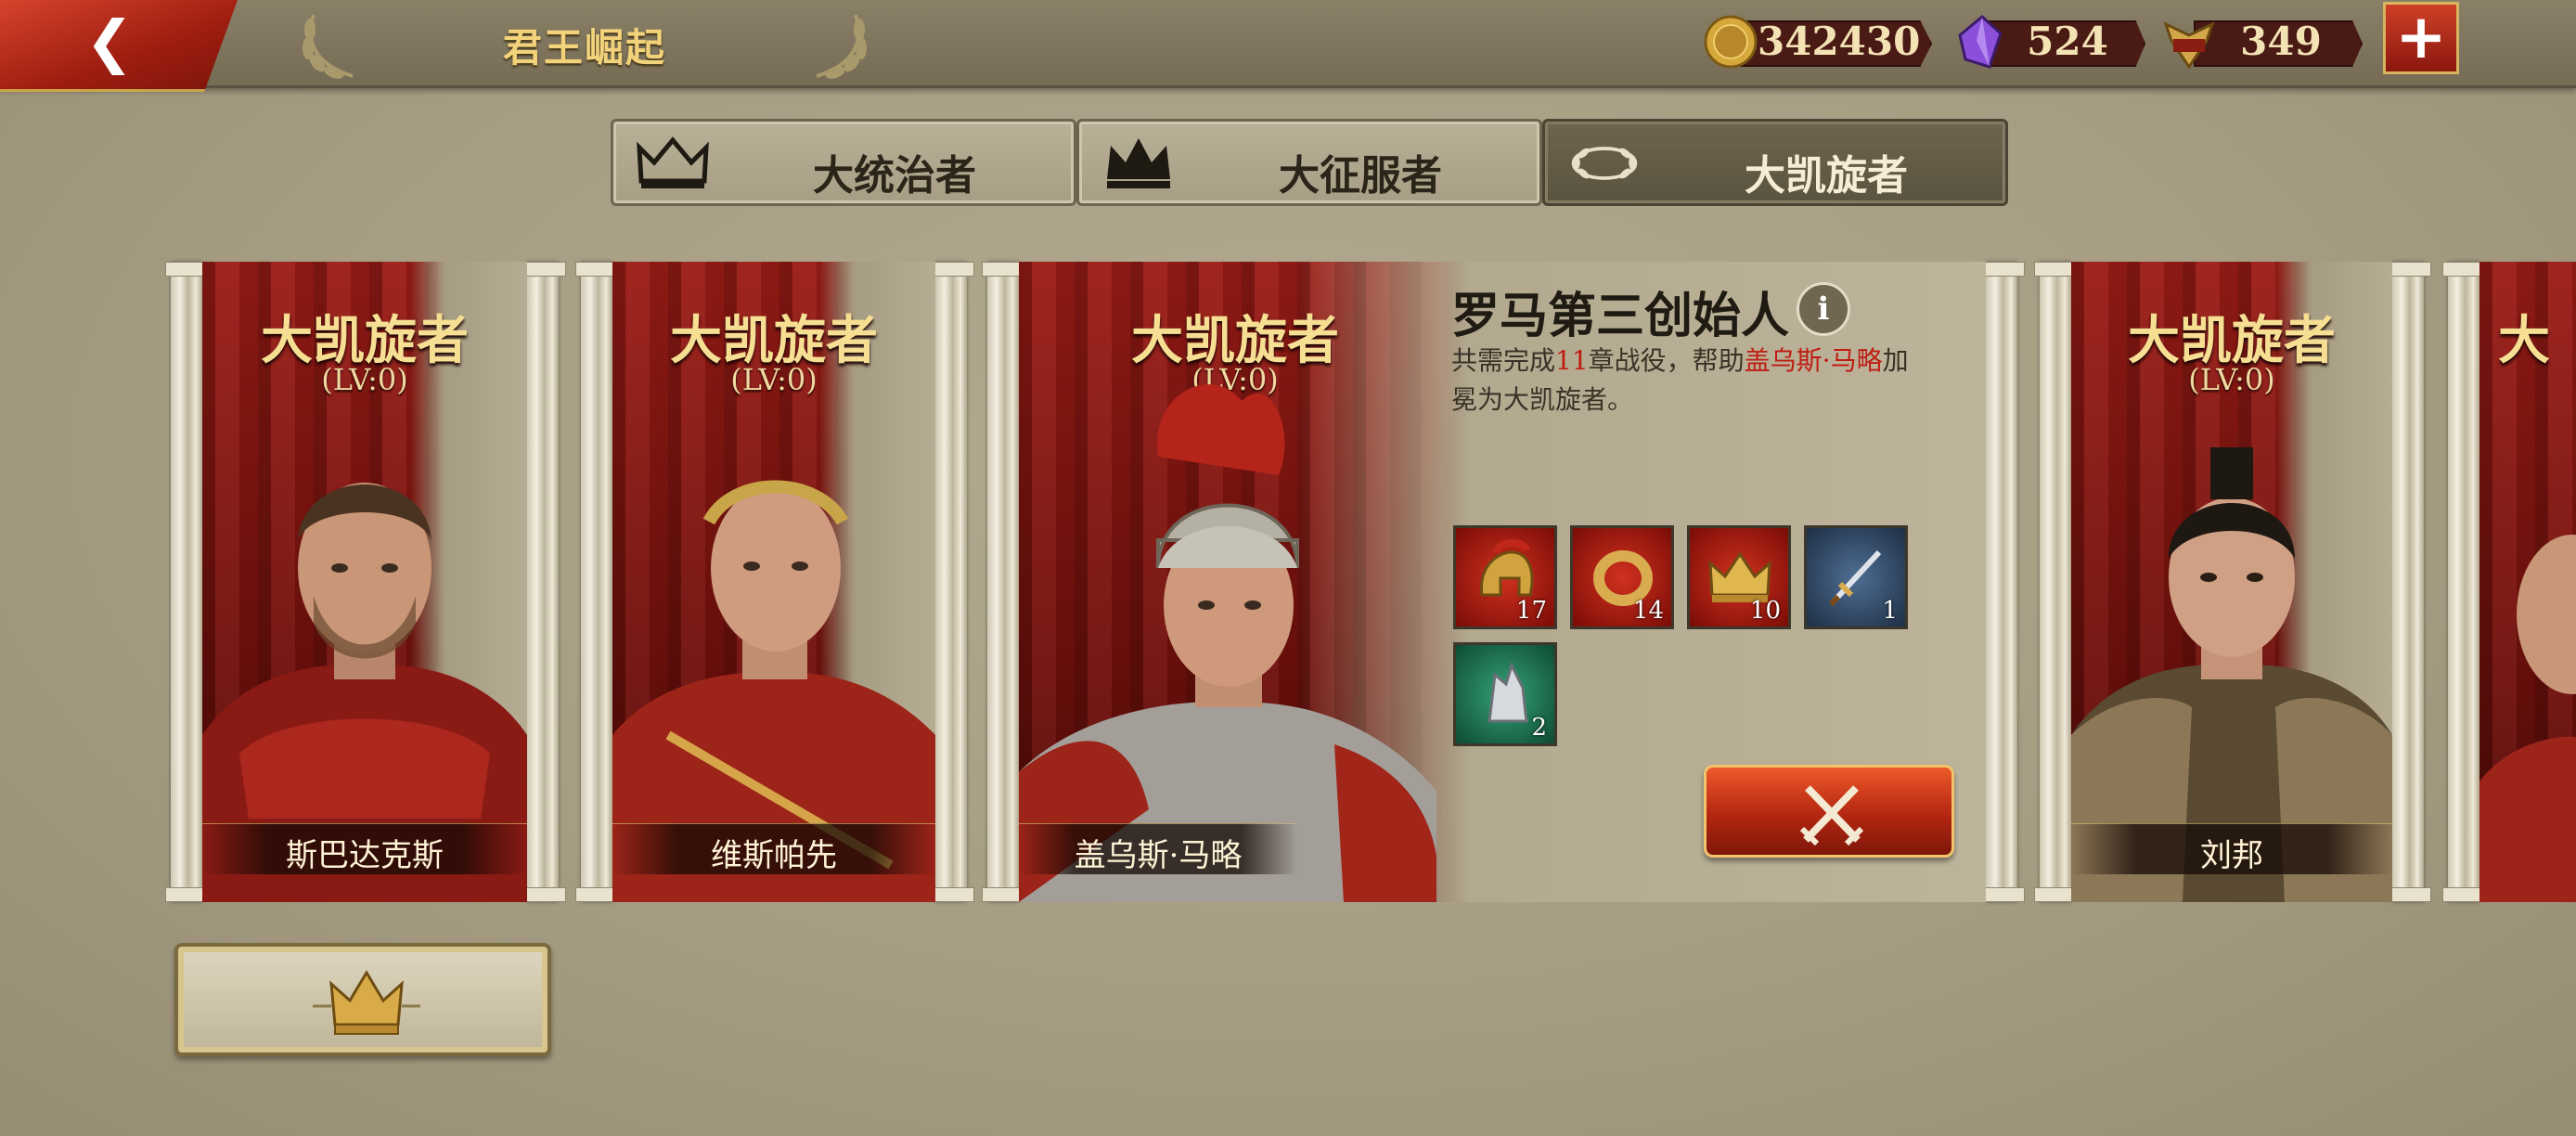 The image size is (2576, 1136). I want to click on tab-great-triumphator: 大凯旋者, so click(1775, 162).